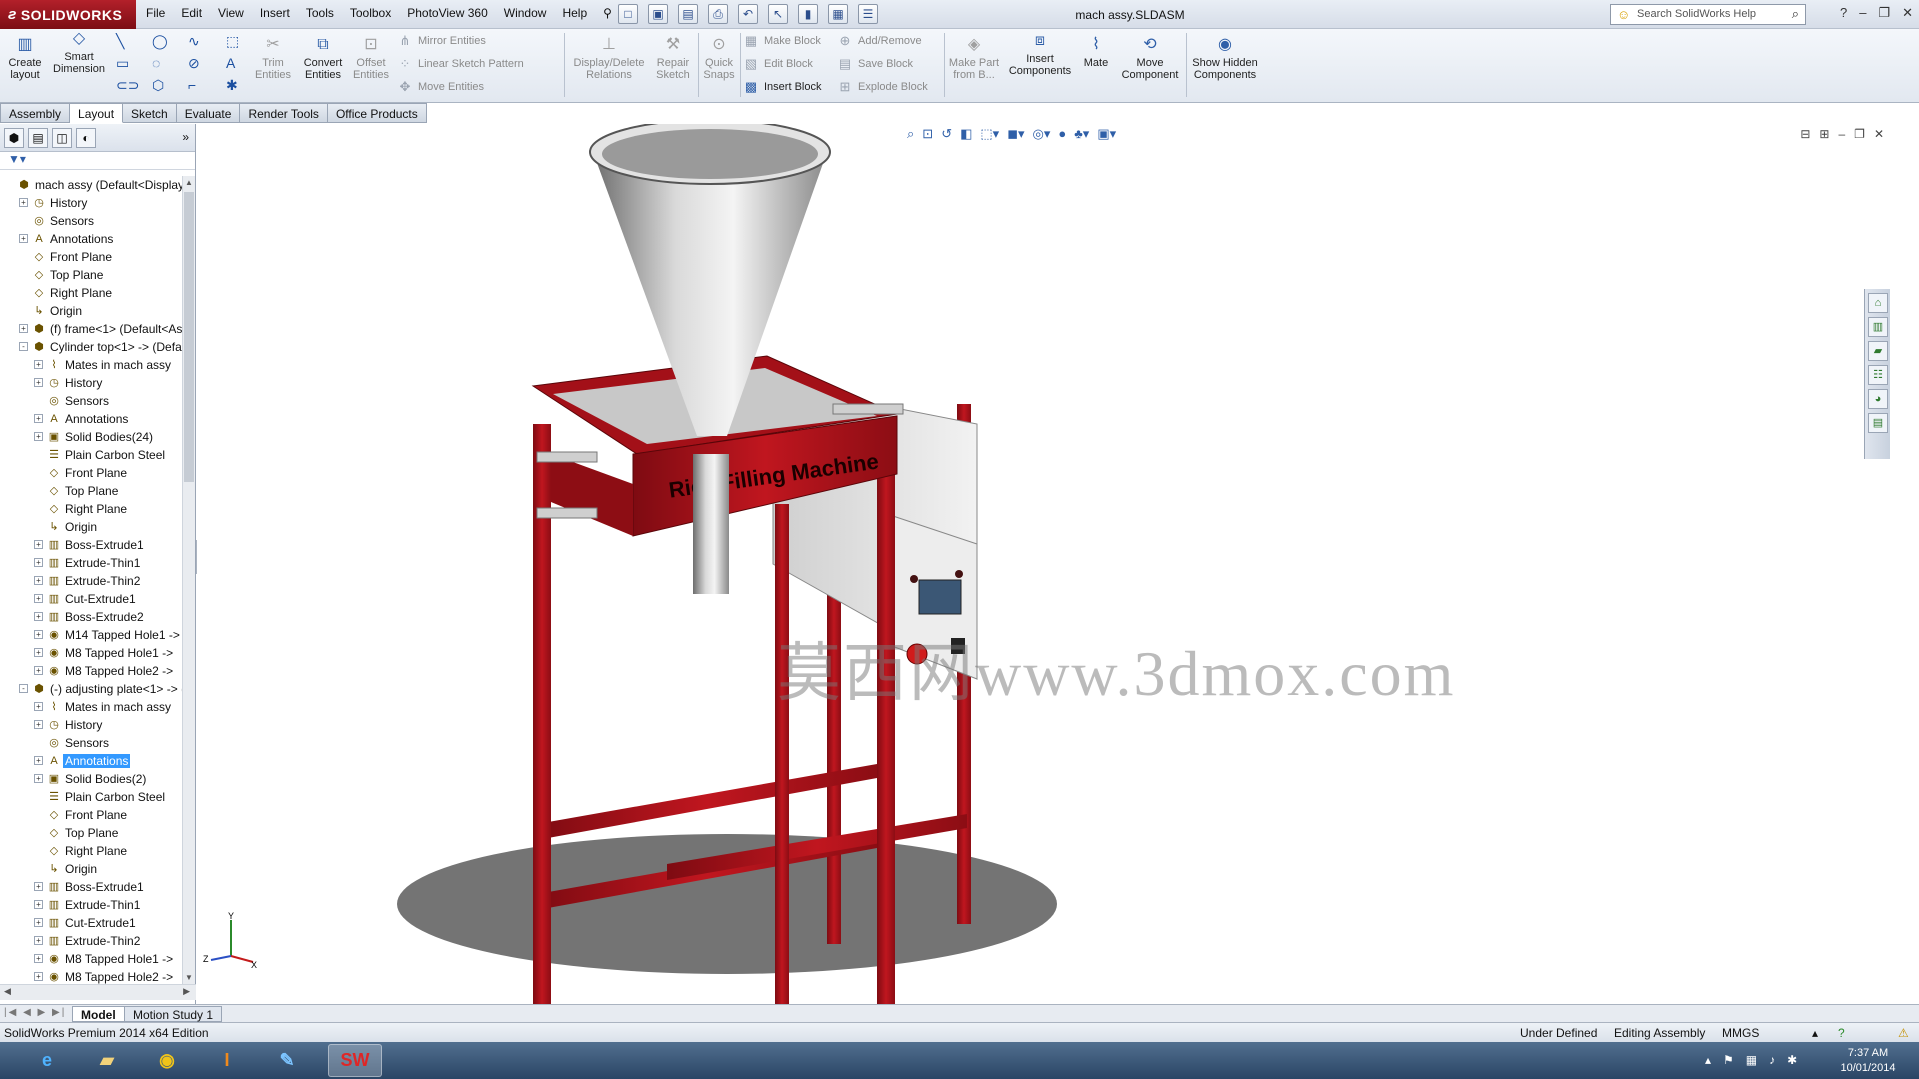 Image resolution: width=1919 pixels, height=1079 pixels. What do you see at coordinates (155, 13) in the screenshot?
I see `menu-file: File` at bounding box center [155, 13].